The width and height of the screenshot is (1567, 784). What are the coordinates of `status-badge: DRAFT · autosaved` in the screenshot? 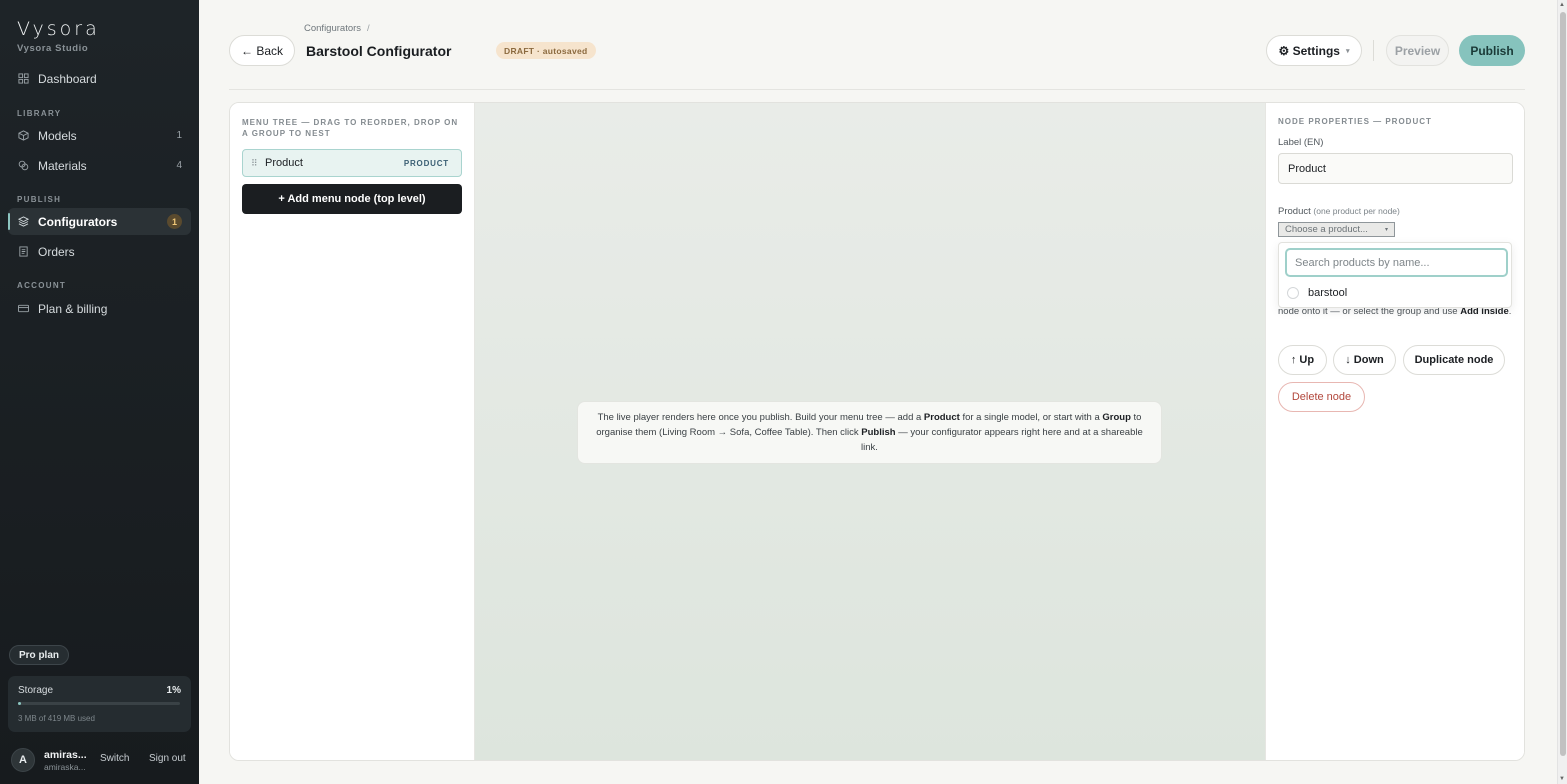 It's located at (546, 50).